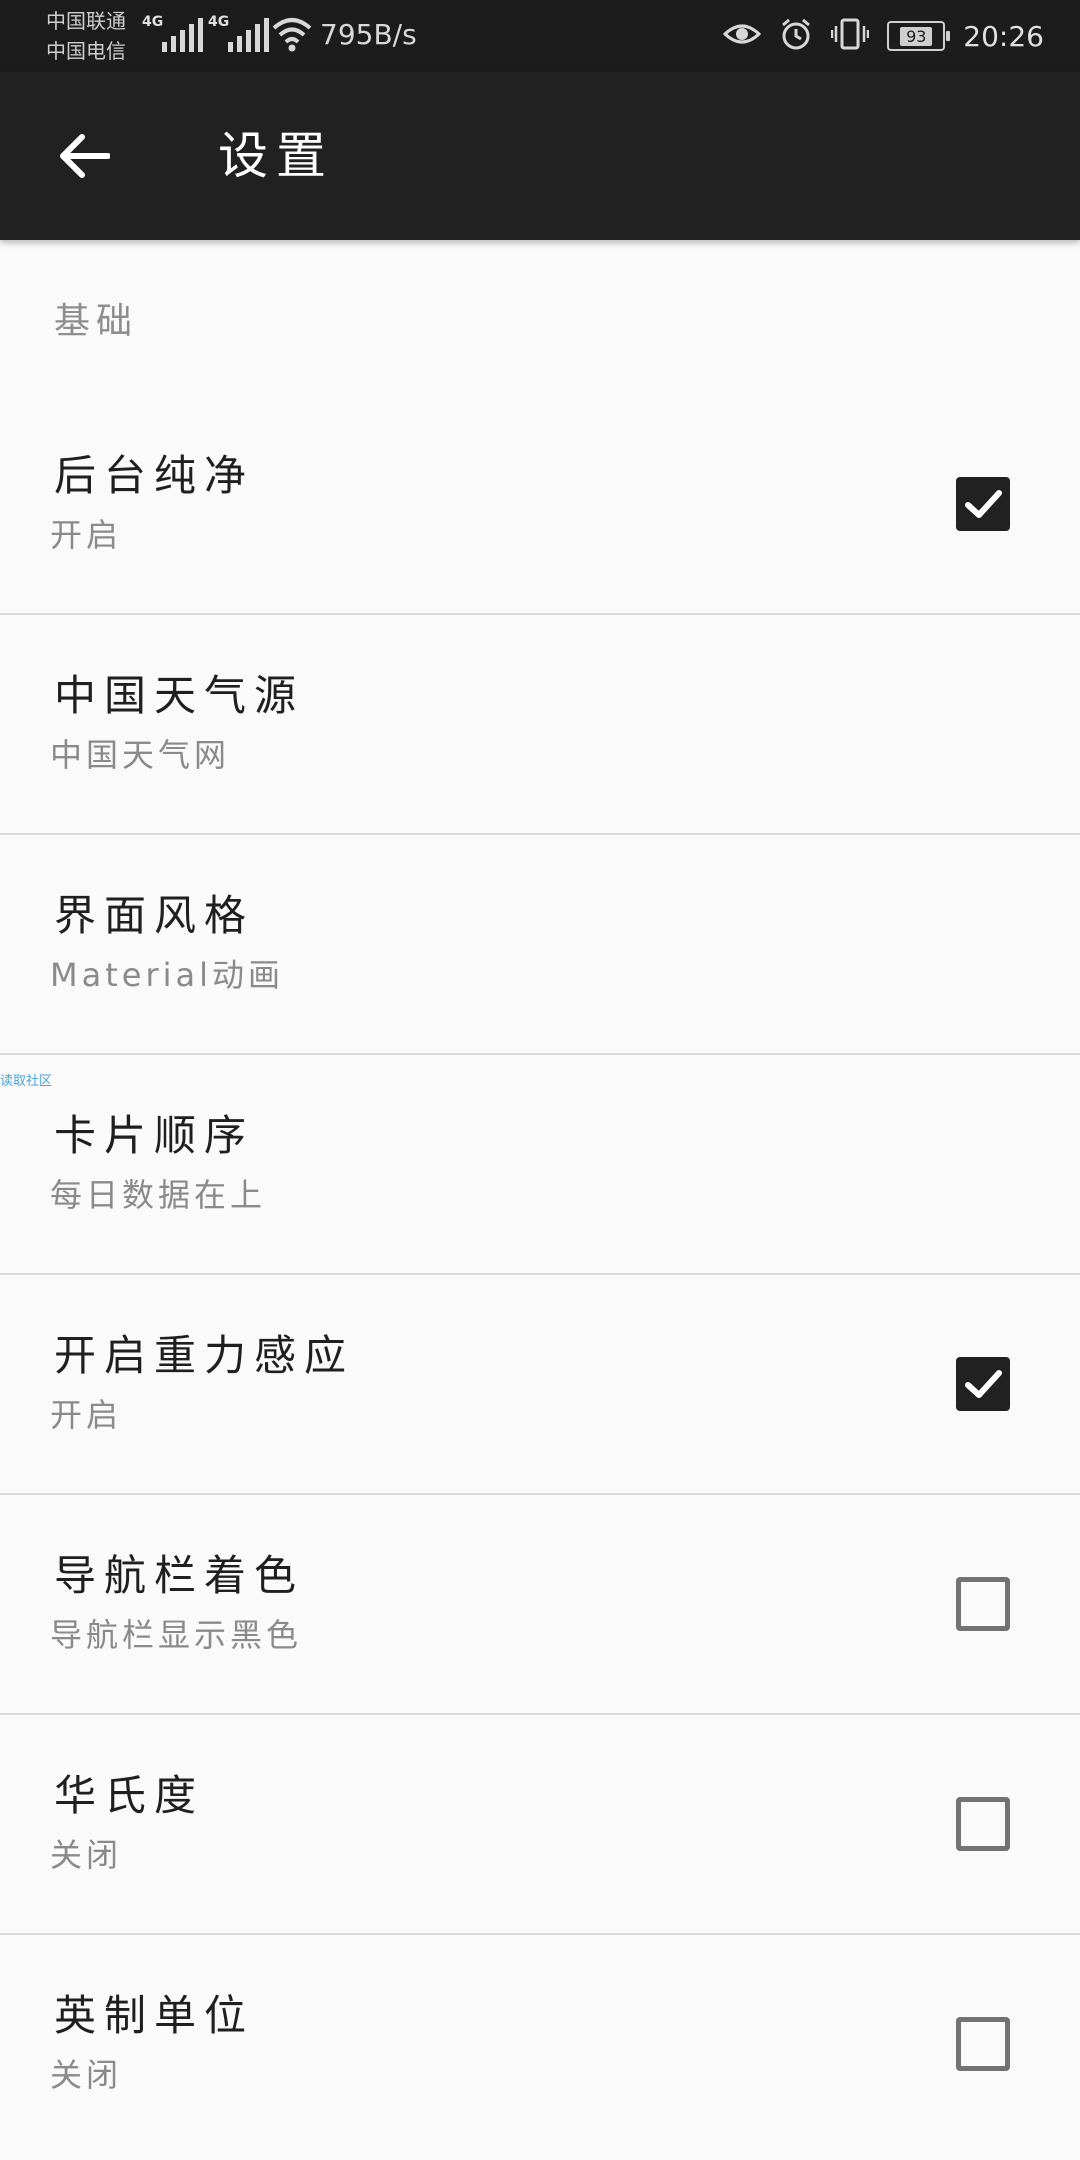 The image size is (1080, 2160). What do you see at coordinates (540, 156) in the screenshot?
I see `toolbar: 设置` at bounding box center [540, 156].